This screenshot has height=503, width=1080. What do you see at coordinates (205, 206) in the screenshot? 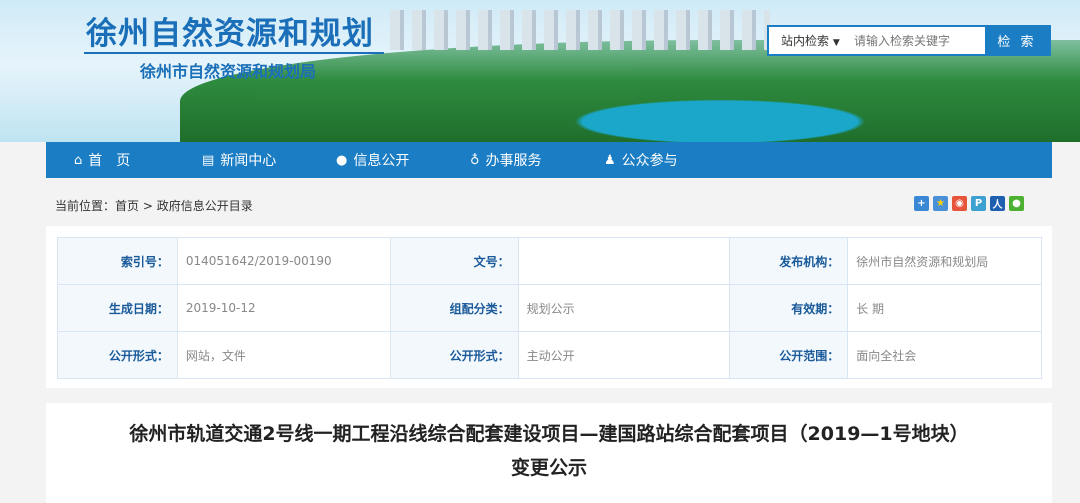
I see `breadcrumb-current-link: 政府信息公开目录` at bounding box center [205, 206].